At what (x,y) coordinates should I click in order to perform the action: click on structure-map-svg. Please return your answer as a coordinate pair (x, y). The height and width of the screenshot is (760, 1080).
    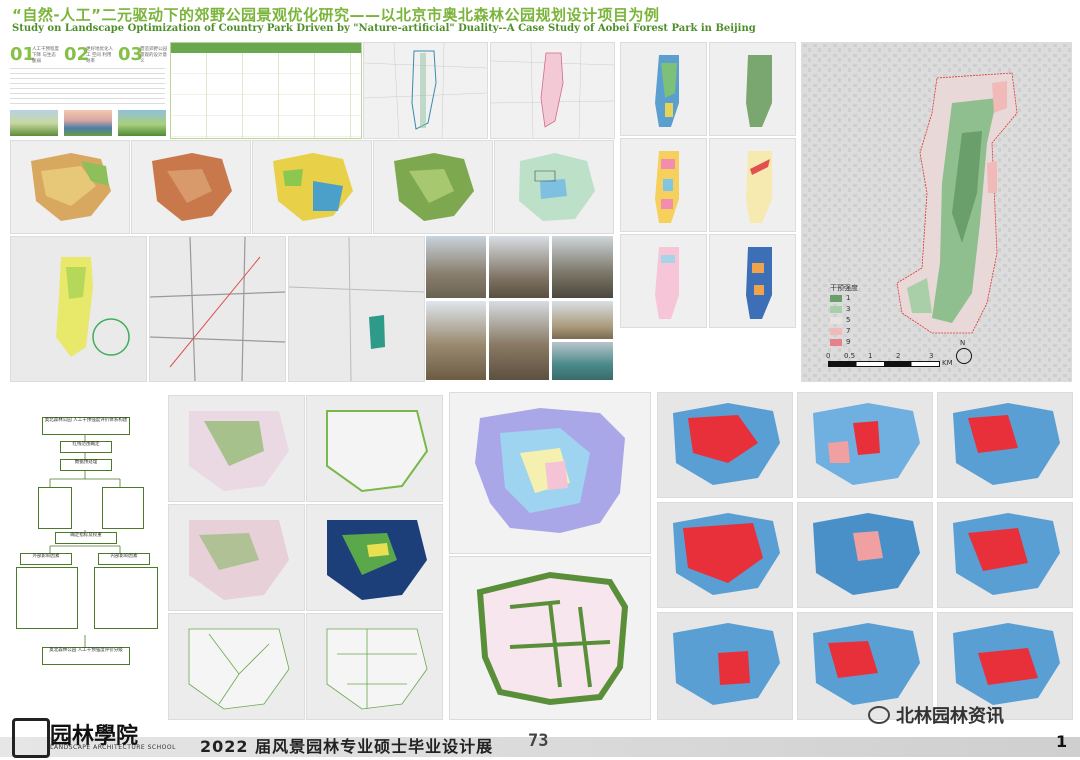
    Looking at the image, I should click on (552, 638).